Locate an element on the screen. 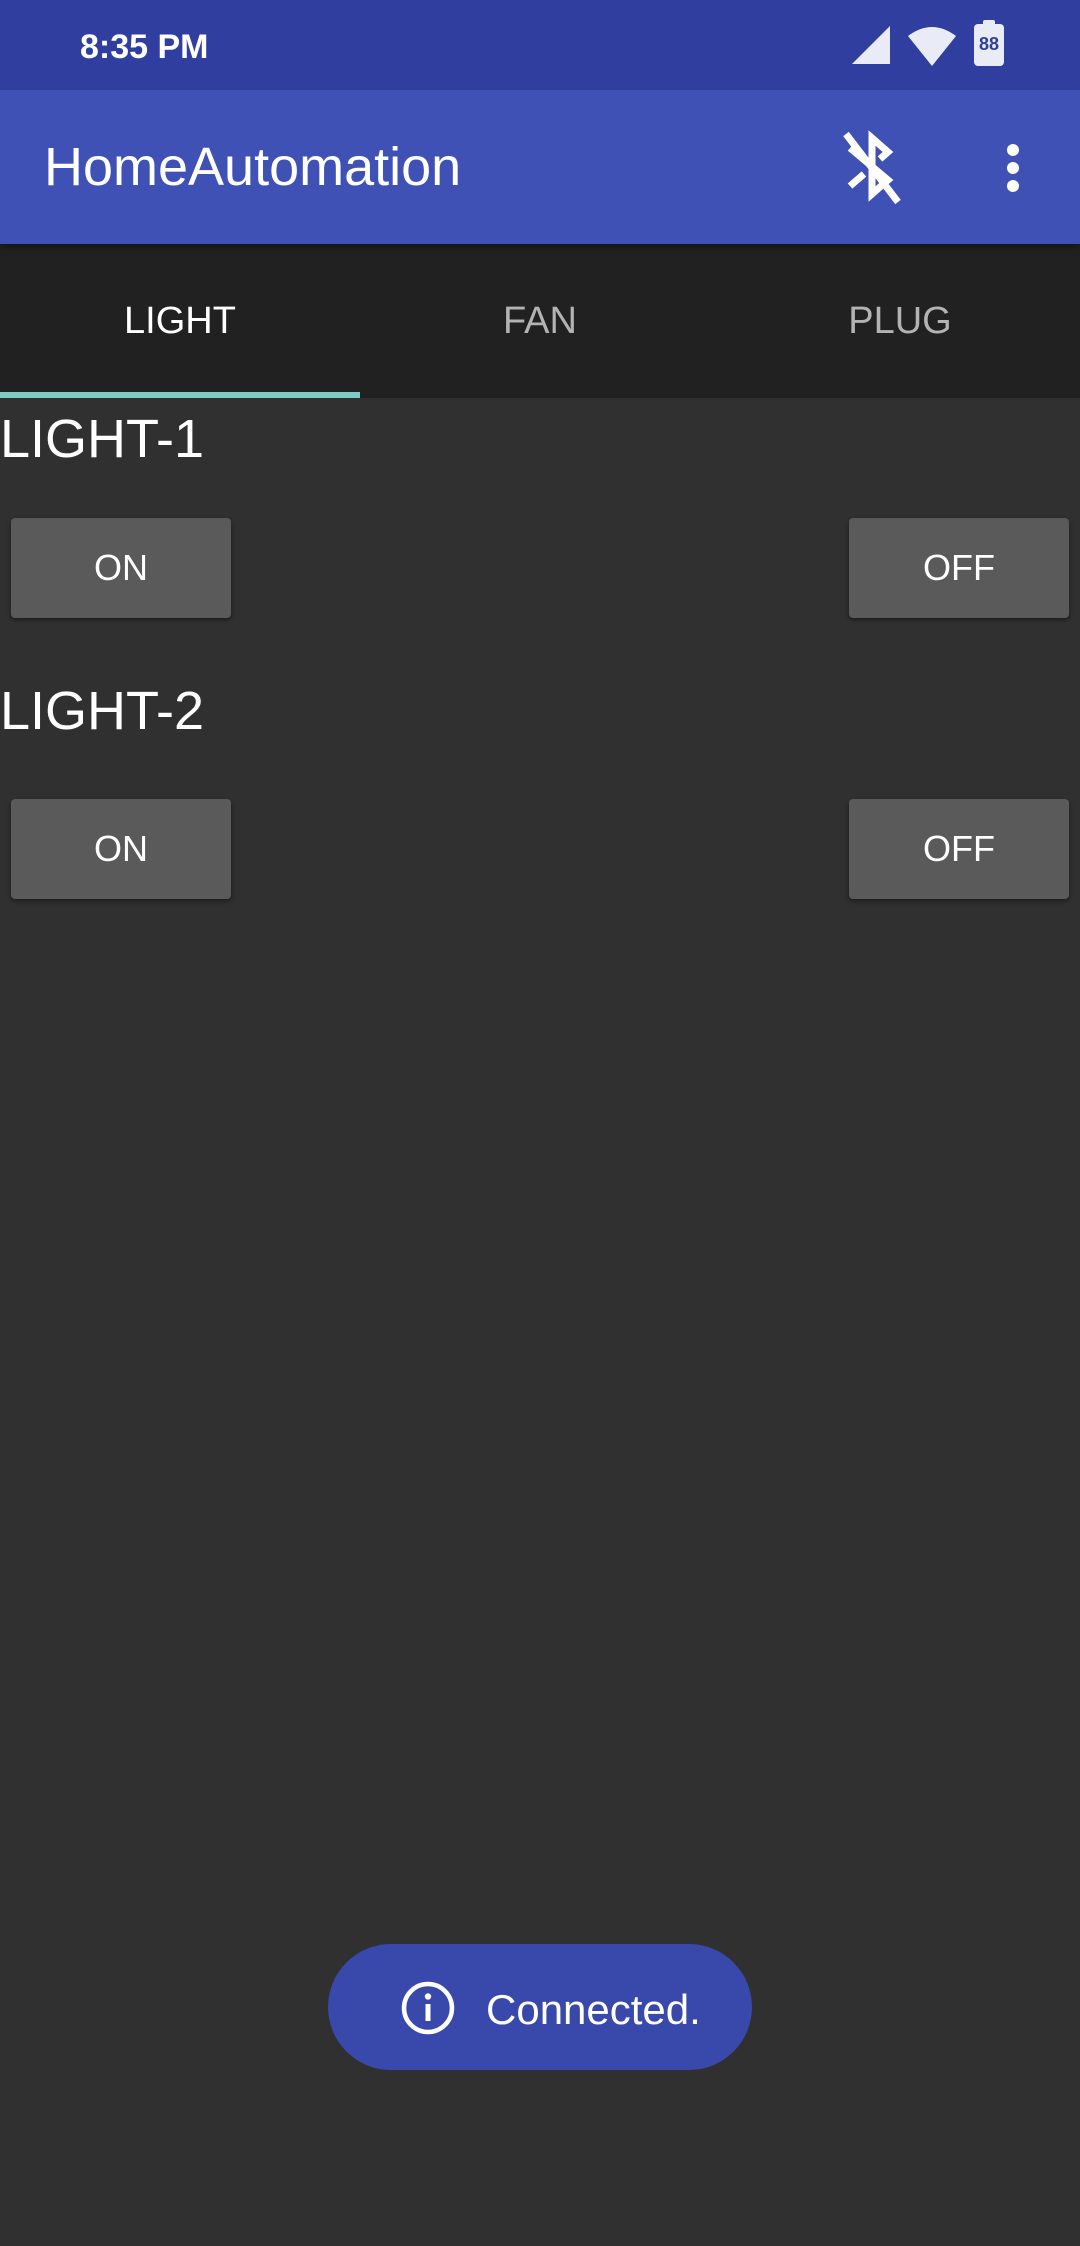 The width and height of the screenshot is (1080, 2246). toast-message: Connected. is located at coordinates (593, 2009).